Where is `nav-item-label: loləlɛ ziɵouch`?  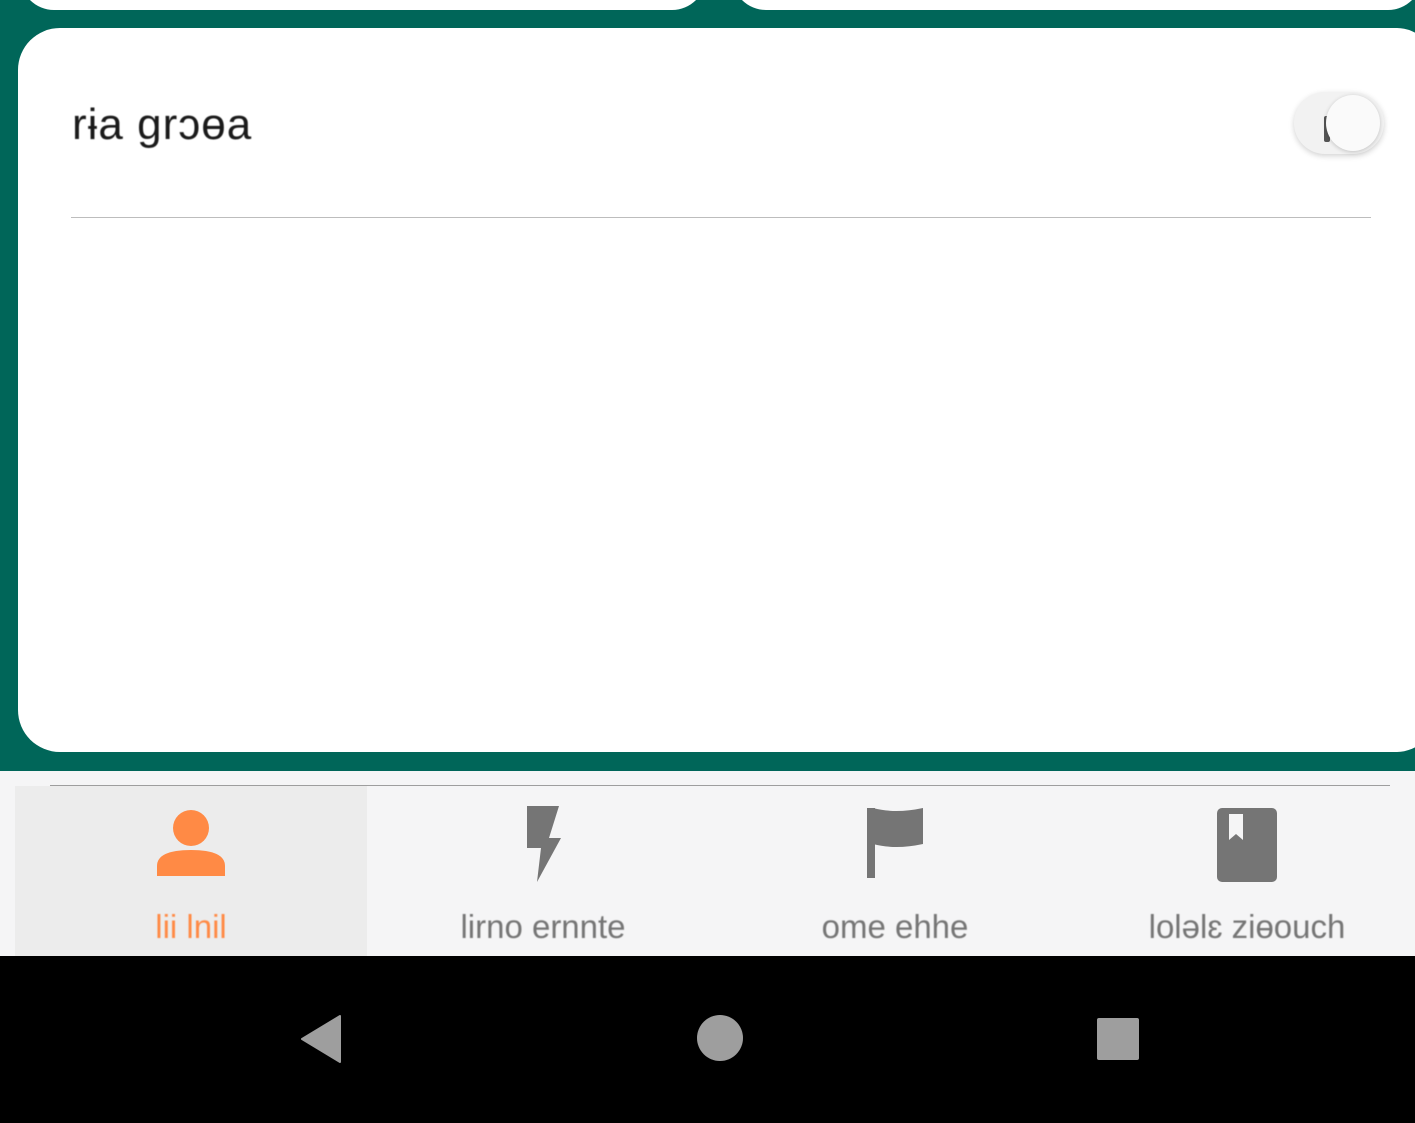
nav-item-label: loləlɛ ziɵouch is located at coordinates (1247, 926).